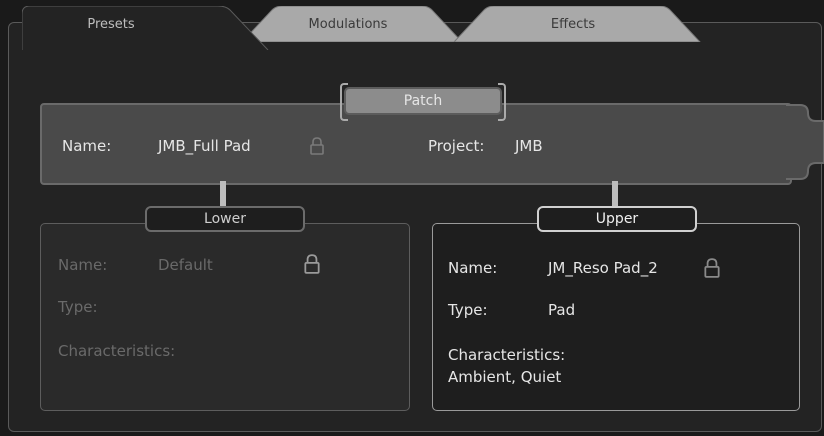  Describe the element at coordinates (615, 194) in the screenshot. I see `upper-connector` at that location.